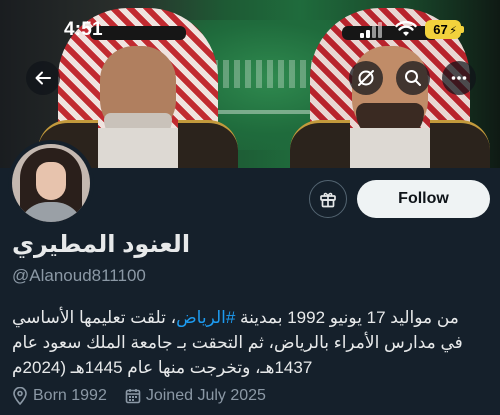 The height and width of the screenshot is (415, 500). I want to click on more-horizontal-icon, so click(459, 78).